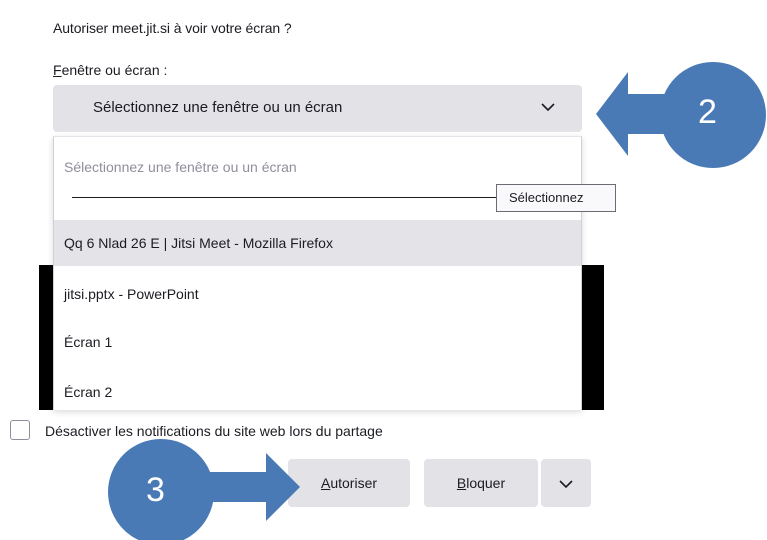  Describe the element at coordinates (638, 114) in the screenshot. I see `step-2-arrow` at that location.